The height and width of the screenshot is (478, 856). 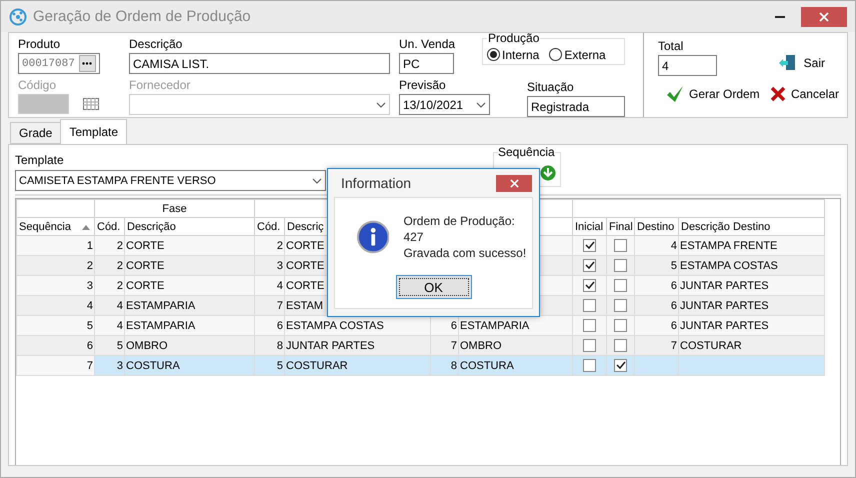 What do you see at coordinates (513, 55) in the screenshot?
I see `radio-option: Interna` at bounding box center [513, 55].